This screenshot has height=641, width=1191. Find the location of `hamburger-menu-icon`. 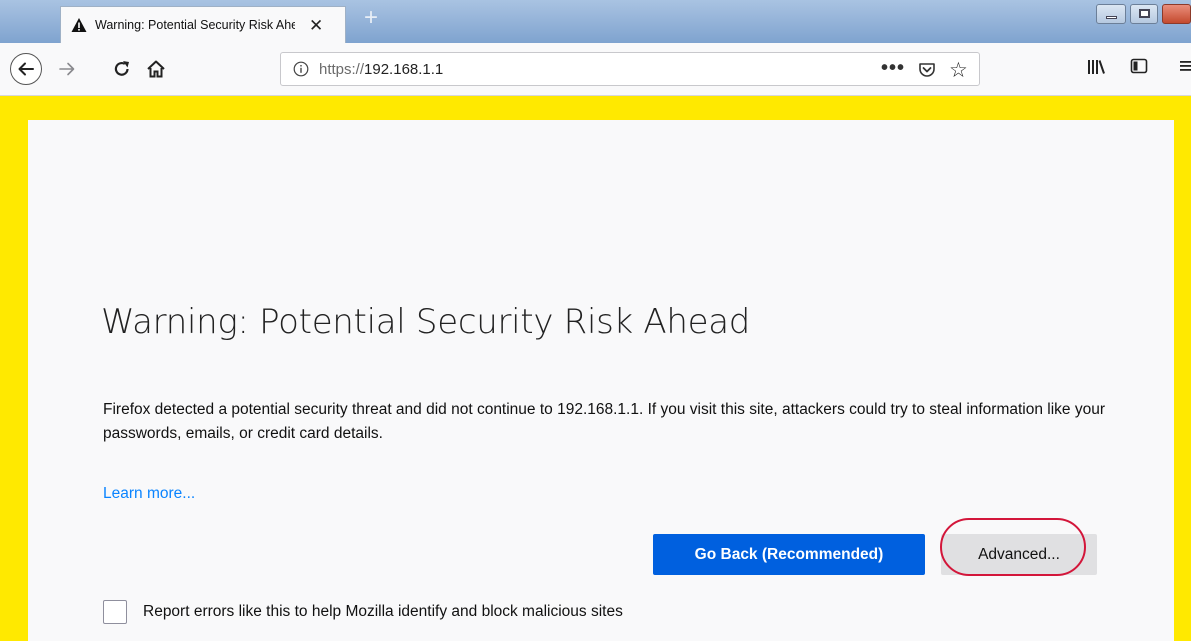

hamburger-menu-icon is located at coordinates (1185, 66).